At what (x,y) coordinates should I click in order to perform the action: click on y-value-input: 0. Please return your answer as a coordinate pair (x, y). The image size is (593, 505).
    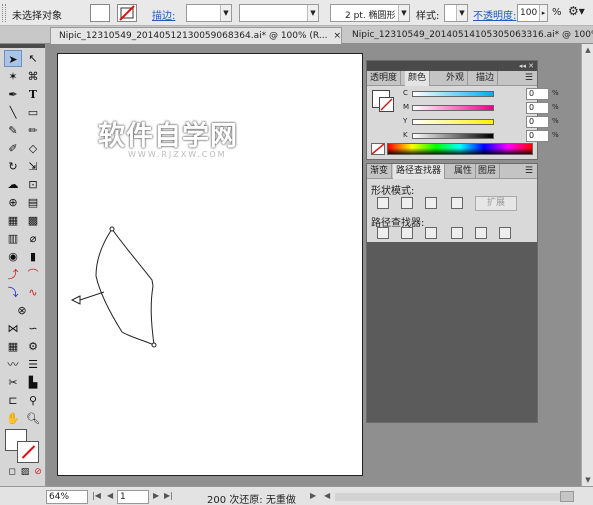
    Looking at the image, I should click on (537, 122).